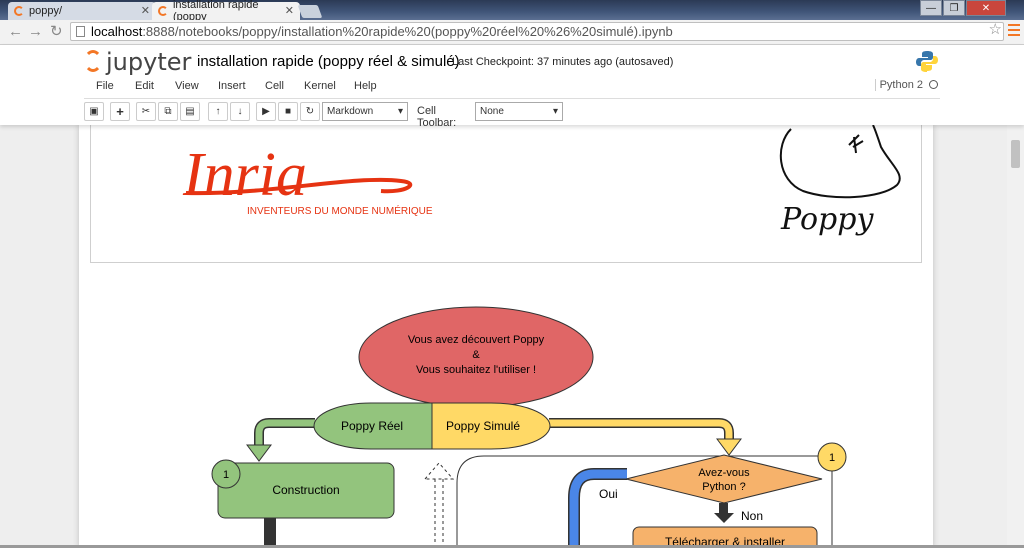 Image resolution: width=1024 pixels, height=548 pixels. Describe the element at coordinates (906, 85) in the screenshot. I see `kernel-indicator: Python 2` at that location.